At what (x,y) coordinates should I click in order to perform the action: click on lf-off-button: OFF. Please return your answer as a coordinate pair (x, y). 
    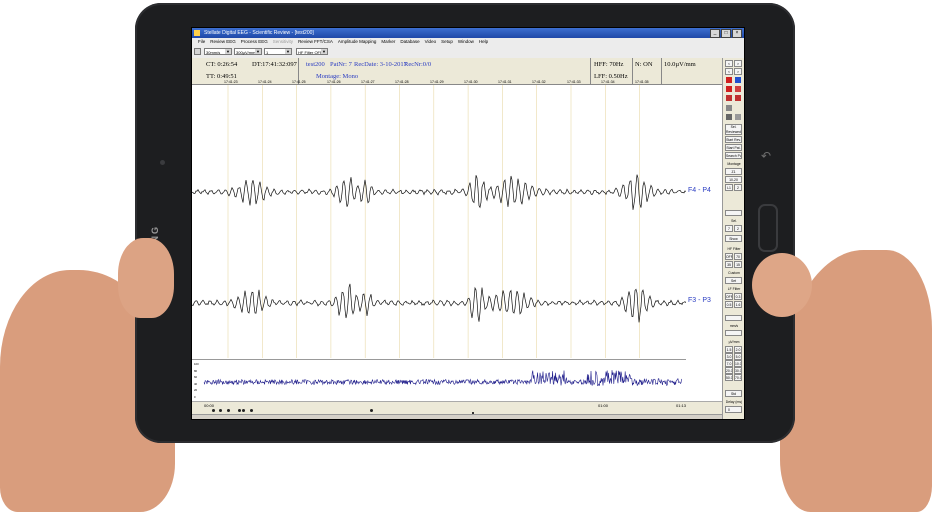
    Looking at the image, I should click on (729, 296).